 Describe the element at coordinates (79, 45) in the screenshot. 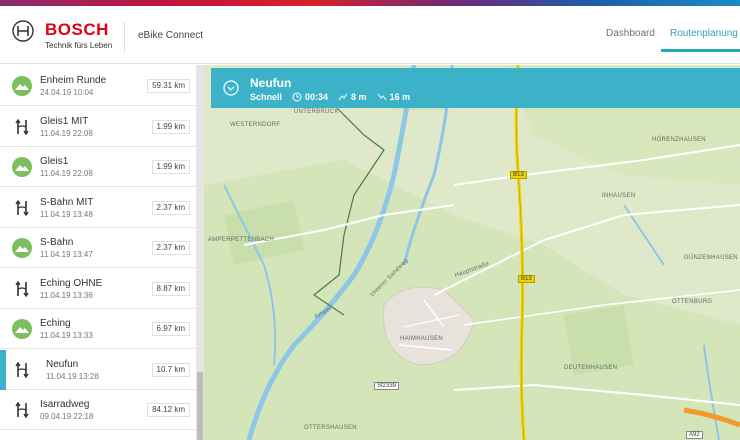

I see `brand-tagline: Technik fürs Leben` at that location.